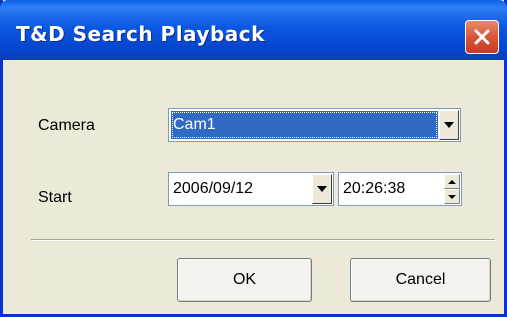 Image resolution: width=507 pixels, height=317 pixels. I want to click on camera-select: Cam1, so click(314, 125).